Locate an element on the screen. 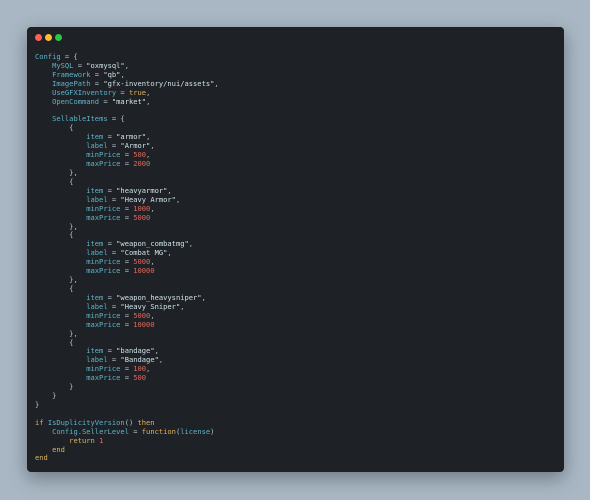  code-token: 2000 is located at coordinates (142, 164).